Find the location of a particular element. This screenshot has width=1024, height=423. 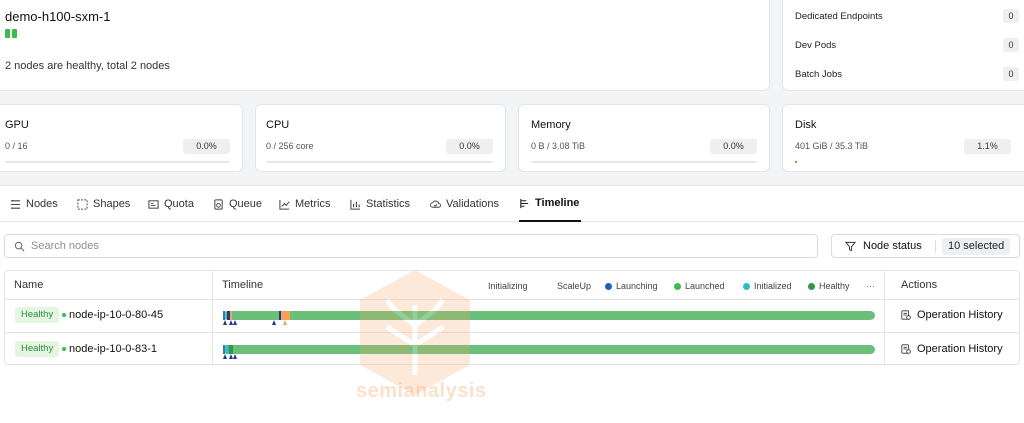

tab-label: Nodes is located at coordinates (42, 204).